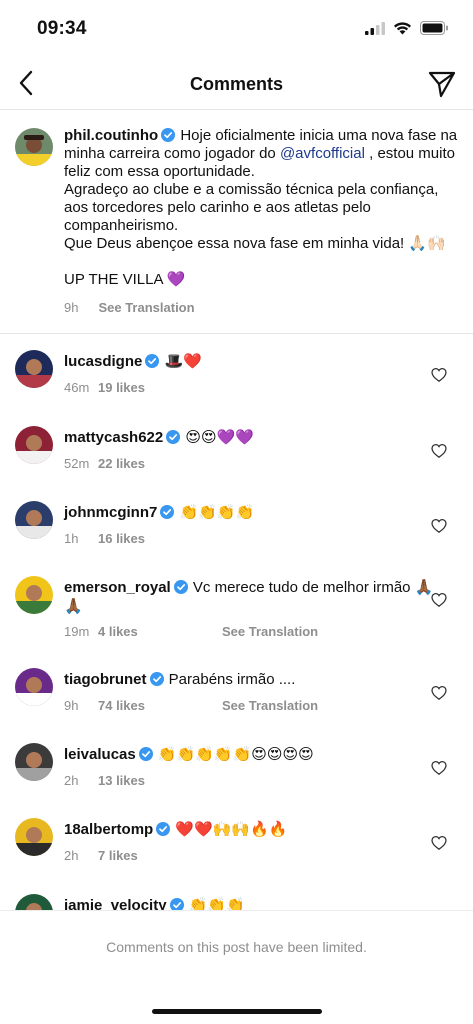  I want to click on caption-username: phil.coutinho, so click(111, 135).